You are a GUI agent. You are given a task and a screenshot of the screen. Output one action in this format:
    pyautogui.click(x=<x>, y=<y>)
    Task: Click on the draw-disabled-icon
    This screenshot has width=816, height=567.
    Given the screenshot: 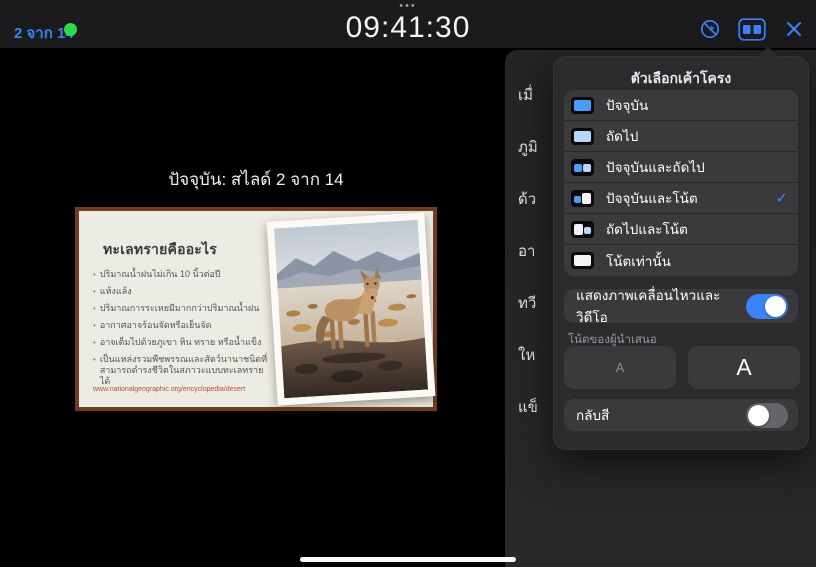 What is the action you would take?
    pyautogui.click(x=710, y=29)
    